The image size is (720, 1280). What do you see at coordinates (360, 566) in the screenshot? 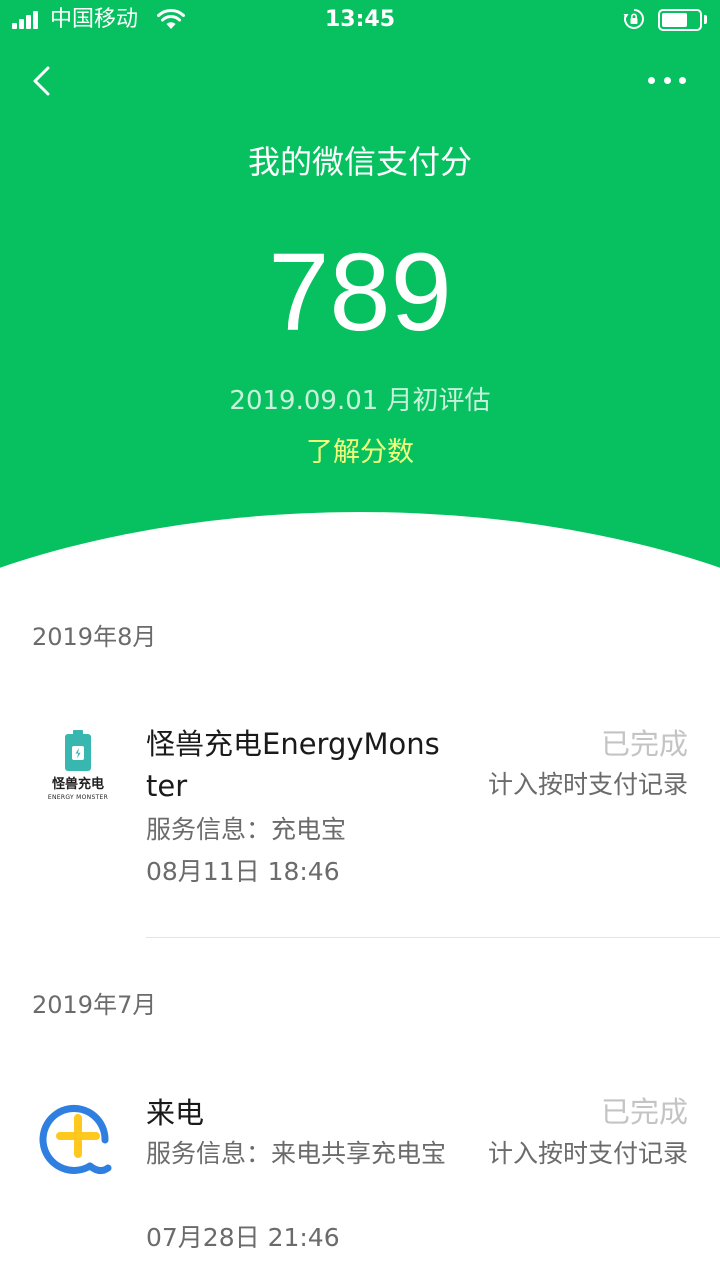
I see `header-curve` at bounding box center [360, 566].